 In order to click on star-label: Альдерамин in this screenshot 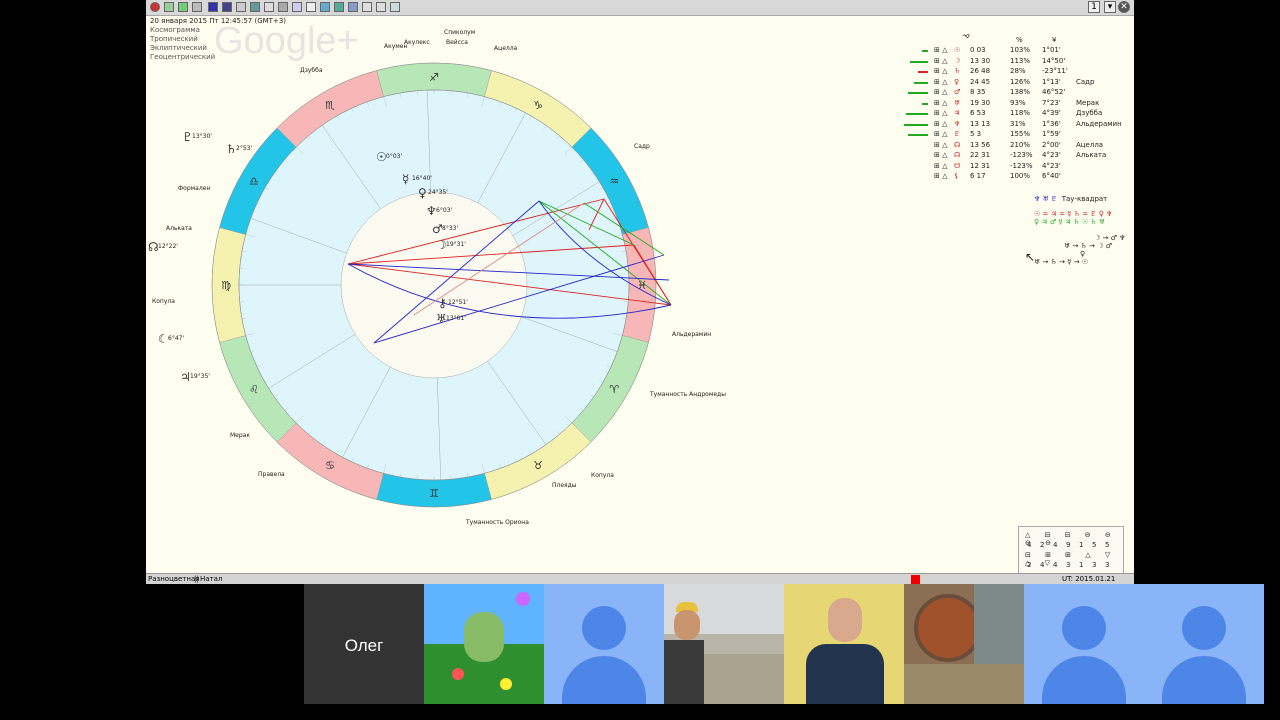, I will do `click(691, 334)`.